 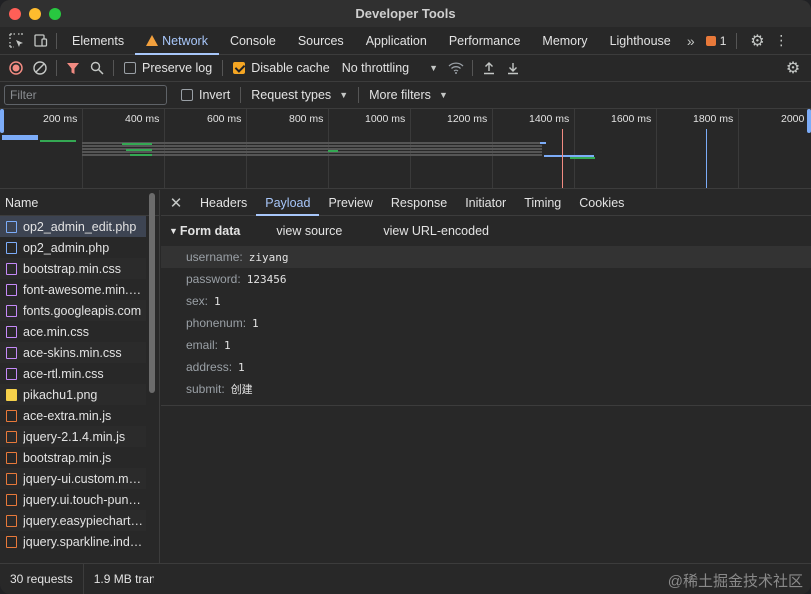 What do you see at coordinates (83, 541) in the screenshot?
I see `request-name: jquery.sparkline.index.min.js` at bounding box center [83, 541].